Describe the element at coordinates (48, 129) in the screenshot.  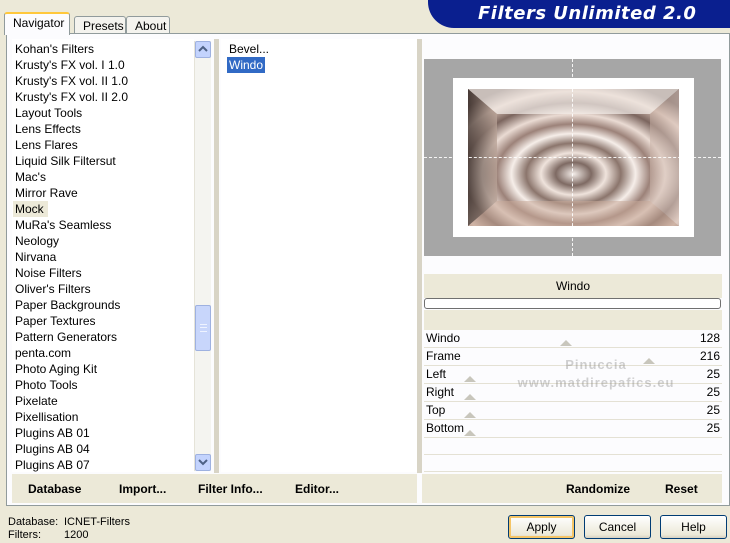
I see `category-item: Lens Effects` at that location.